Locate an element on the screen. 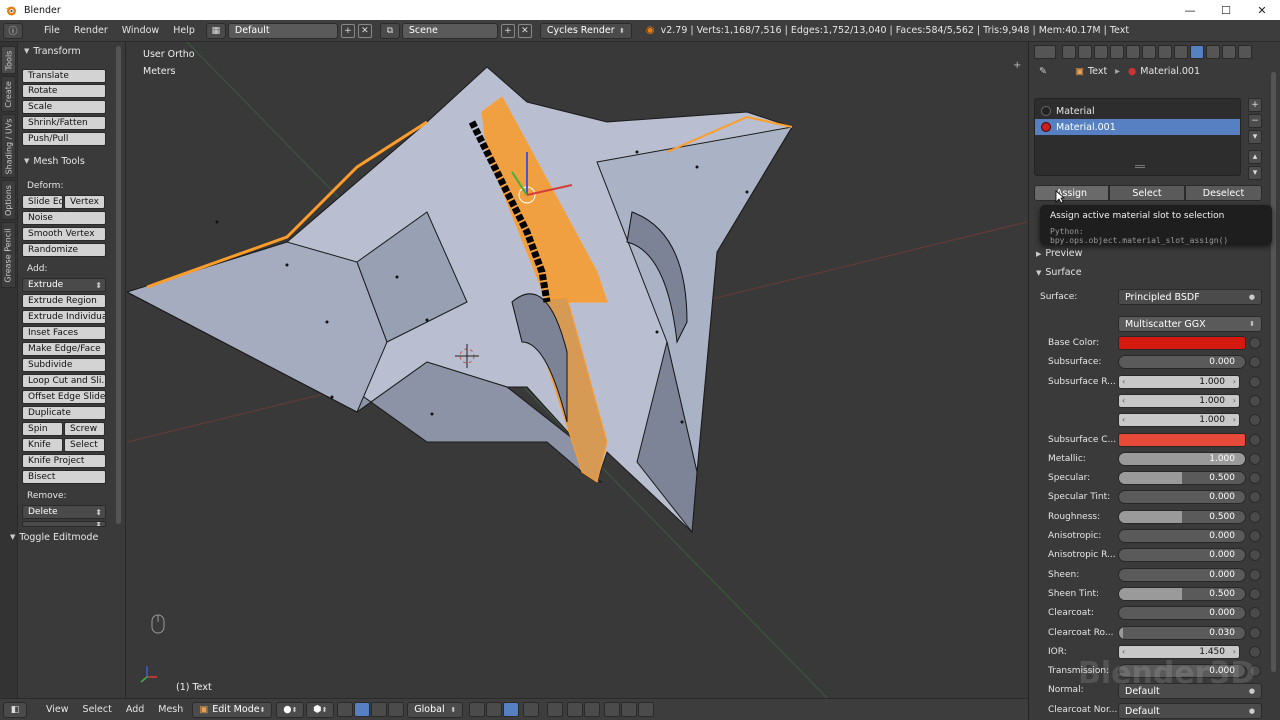 The width and height of the screenshot is (1280, 720). list-resize-grip-icon is located at coordinates (1140, 166).